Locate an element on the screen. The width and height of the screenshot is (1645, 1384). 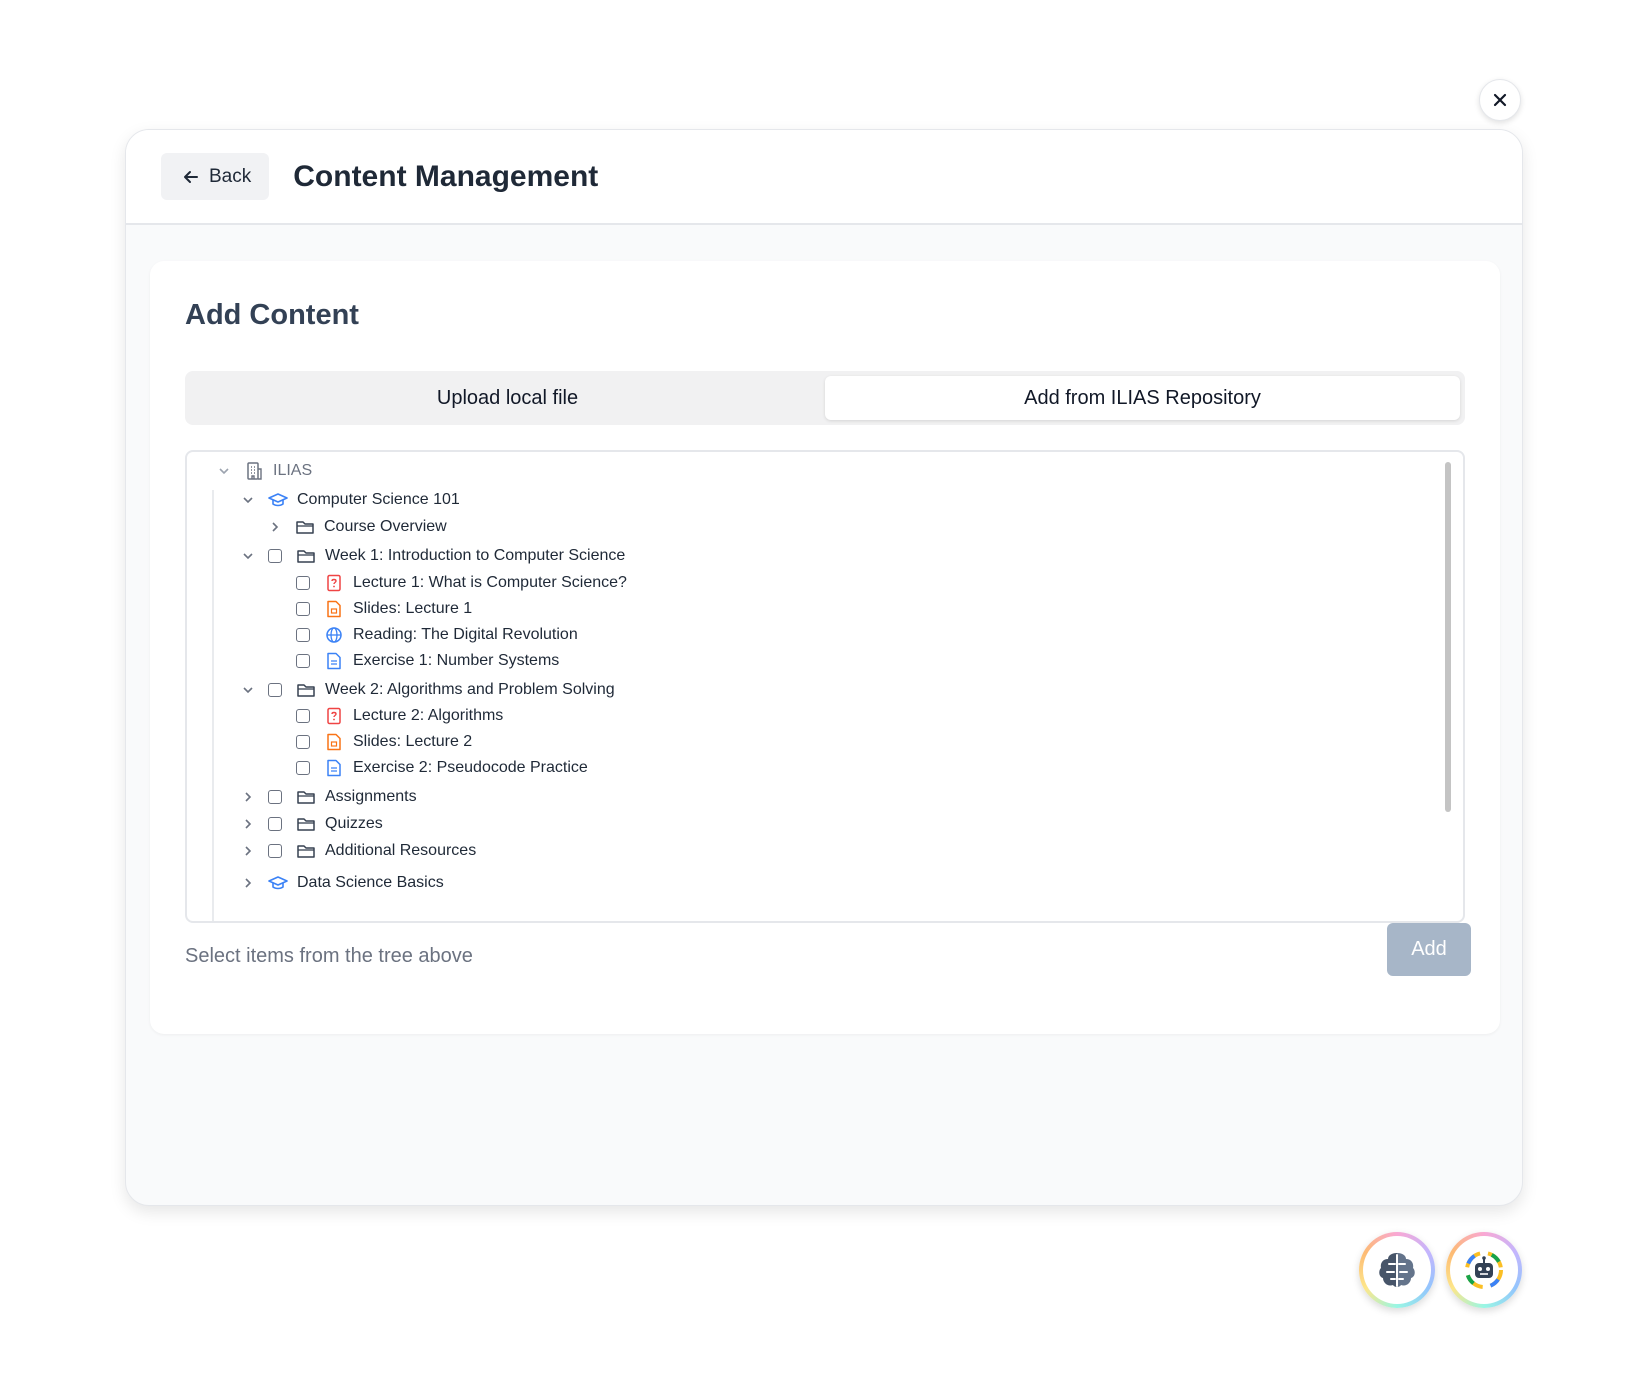
tree-label: Additional Resources is located at coordinates (401, 850).